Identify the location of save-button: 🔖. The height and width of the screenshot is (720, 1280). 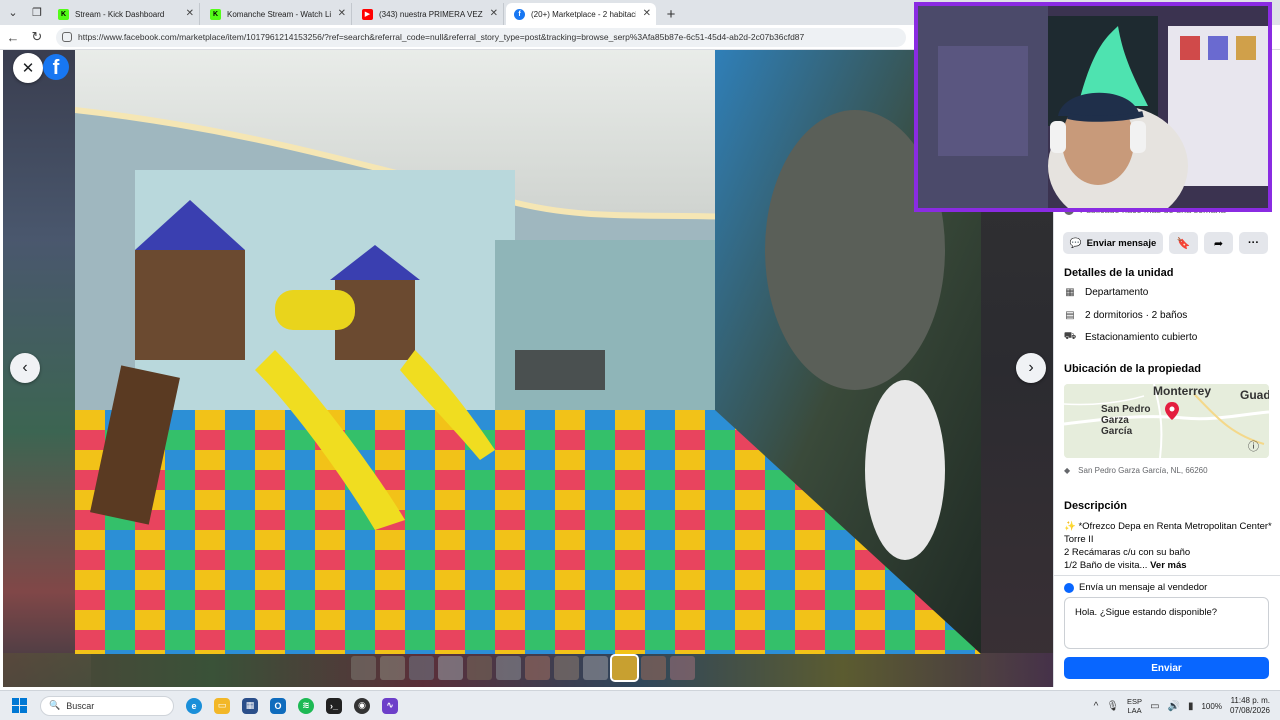
(1183, 243).